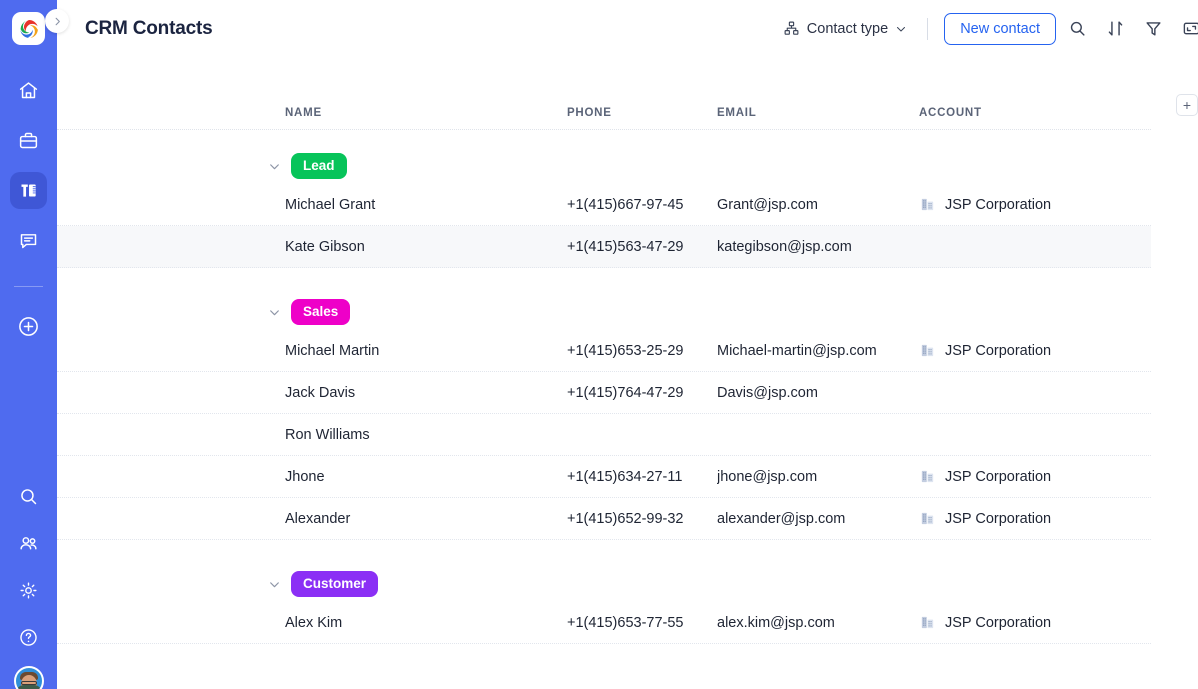 The width and height of the screenshot is (1198, 689). Describe the element at coordinates (325, 246) in the screenshot. I see `cell-name: Kate Gibson` at that location.